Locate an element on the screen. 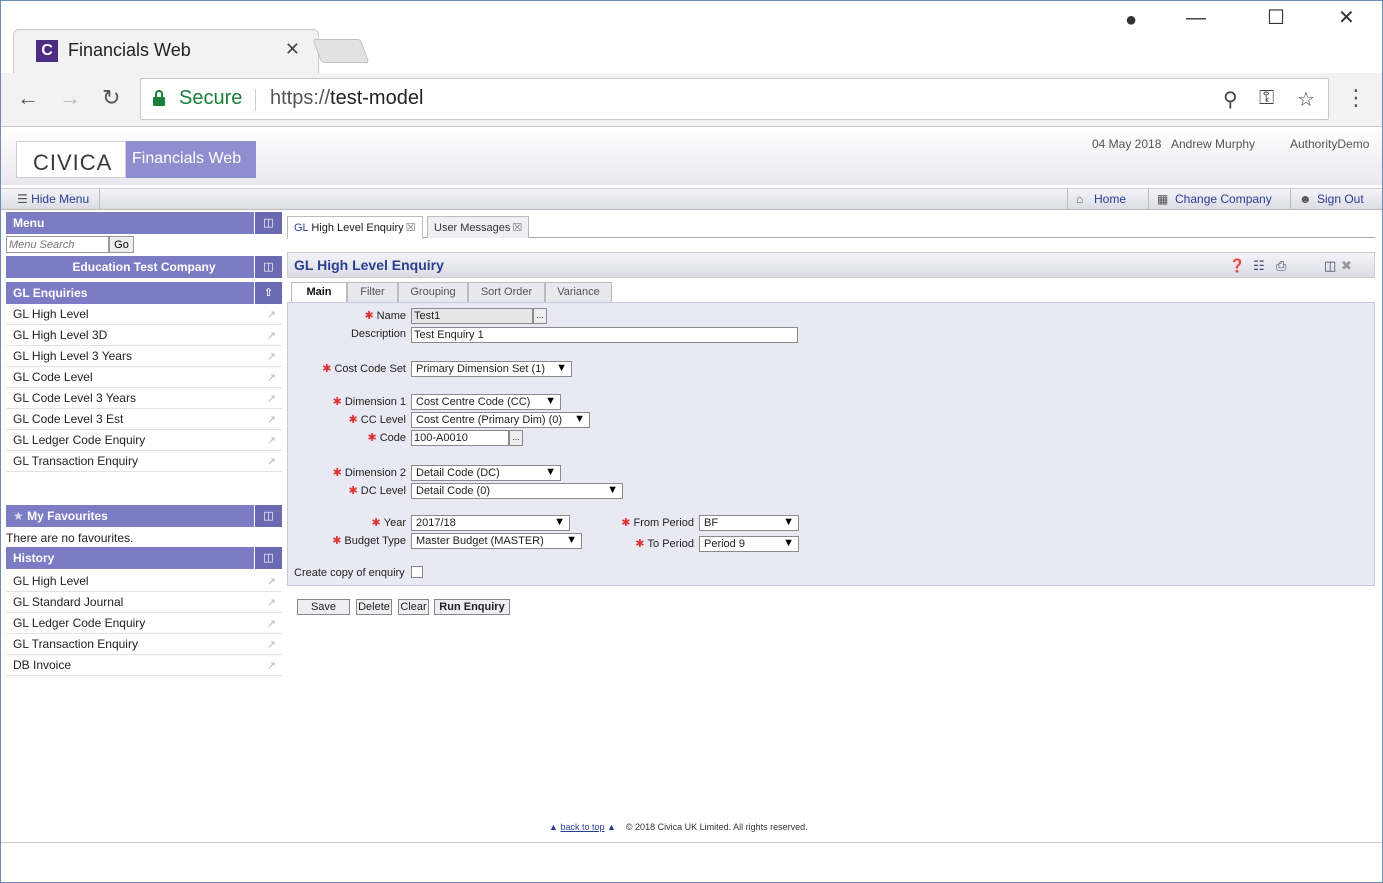 This screenshot has height=883, width=1383. sign-out-link: ☻ Sign Out is located at coordinates (1331, 199).